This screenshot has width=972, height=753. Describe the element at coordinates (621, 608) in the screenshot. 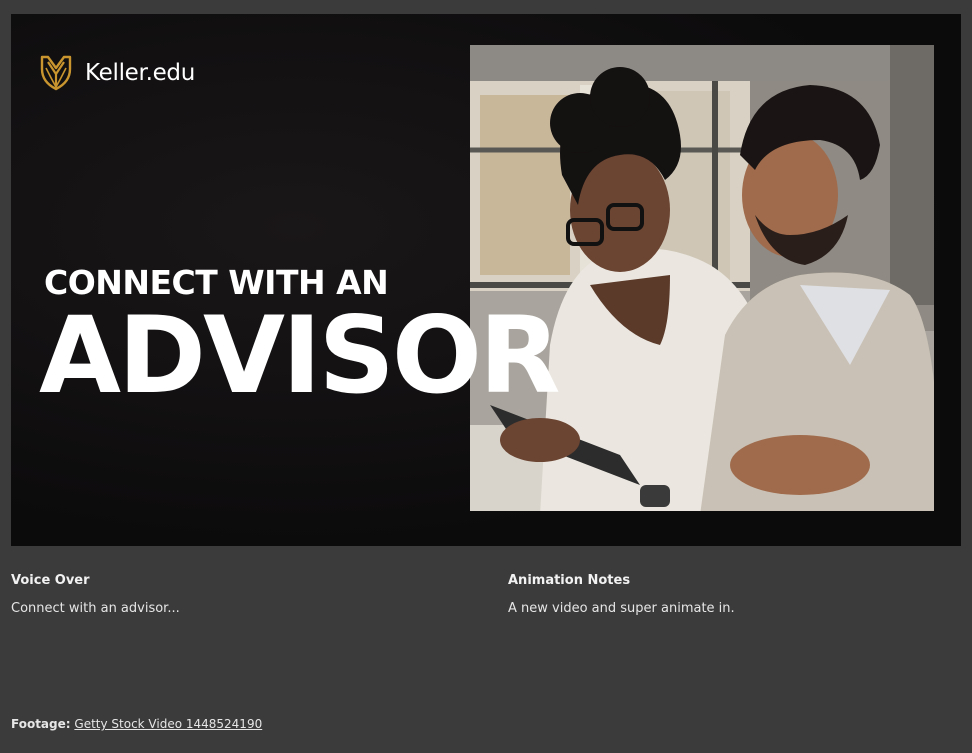

I see `animation-notes-text: A new video and super animate in.` at that location.